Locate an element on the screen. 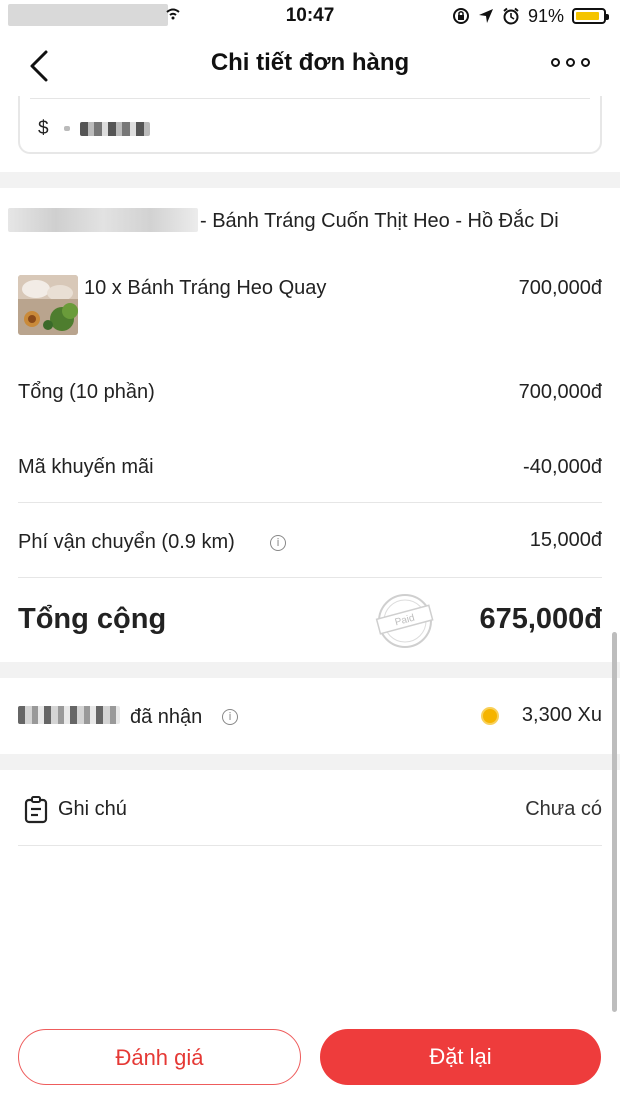 This screenshot has height=1102, width=620. item-name: 10 x Bánh Tráng Heo Quay is located at coordinates (205, 288).